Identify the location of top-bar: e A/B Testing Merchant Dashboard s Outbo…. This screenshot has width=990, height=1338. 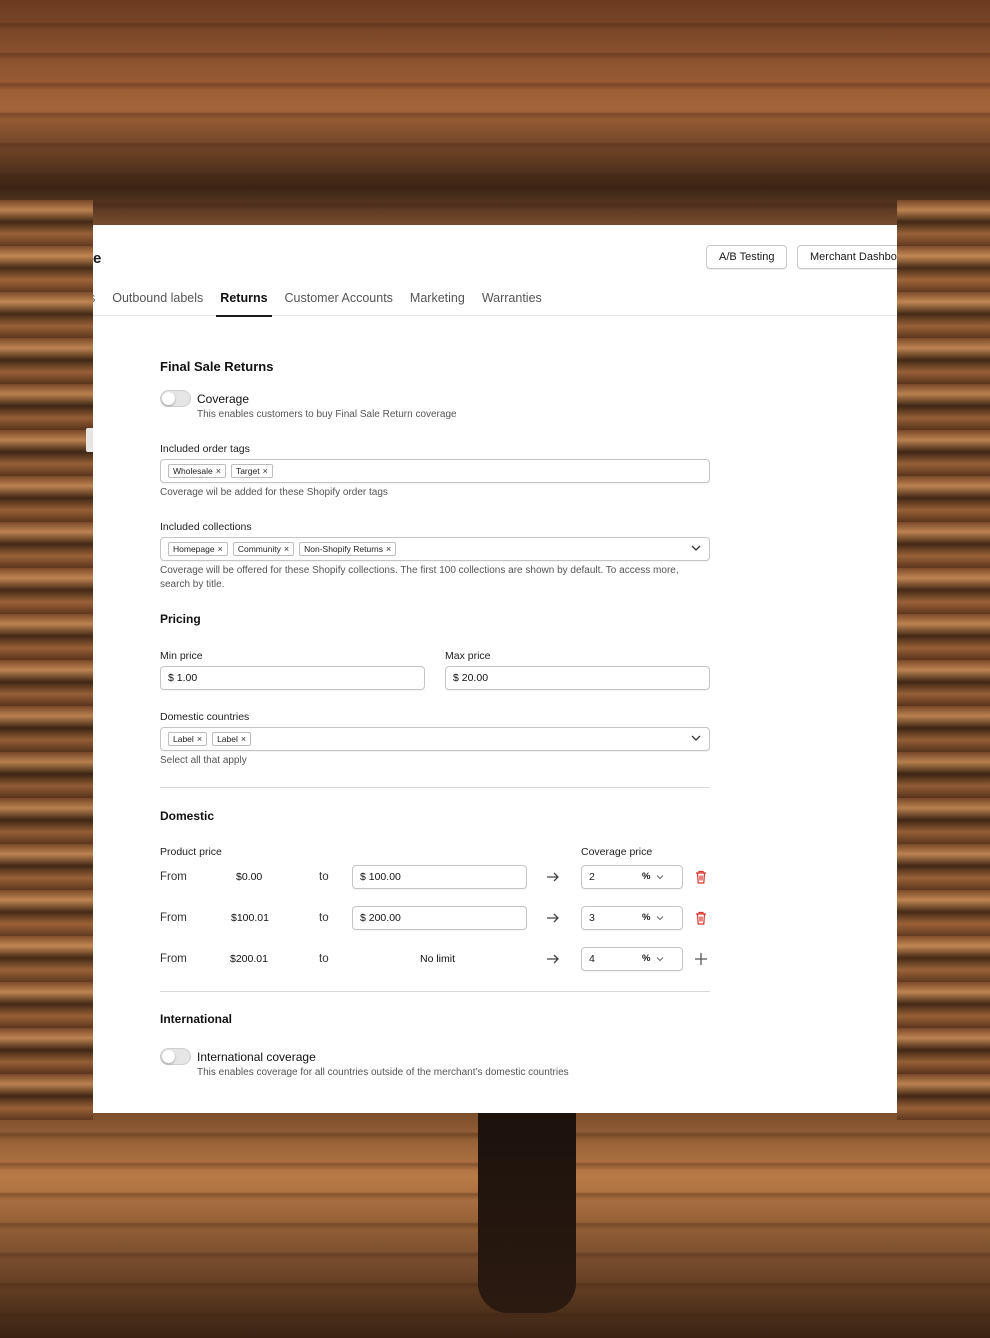
(495, 271).